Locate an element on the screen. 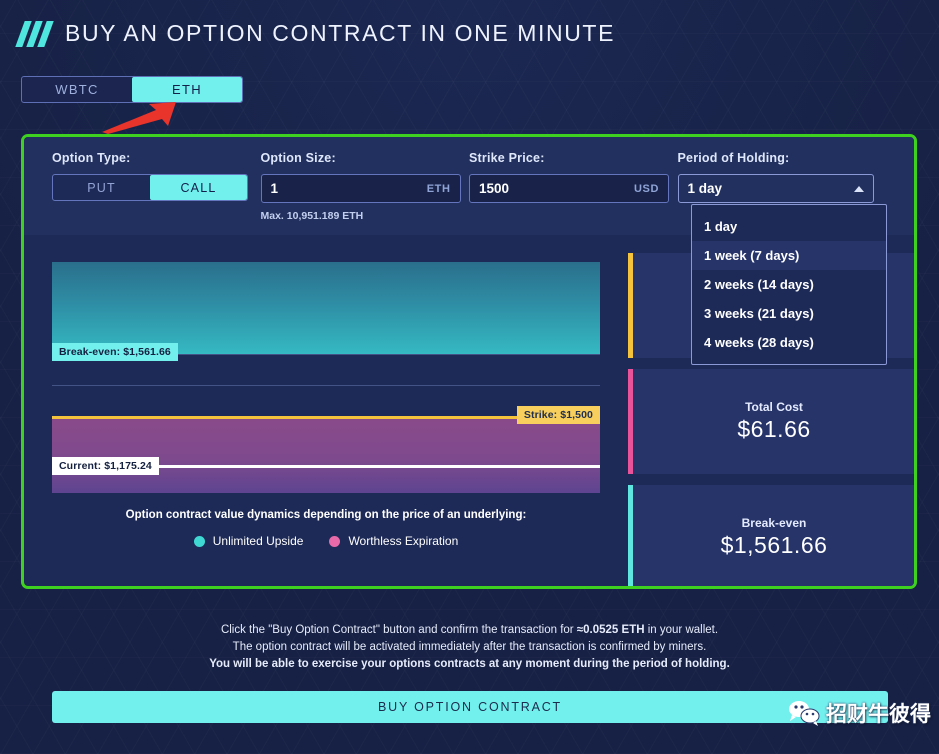 The height and width of the screenshot is (754, 939). card-label: Total Cost is located at coordinates (774, 407).